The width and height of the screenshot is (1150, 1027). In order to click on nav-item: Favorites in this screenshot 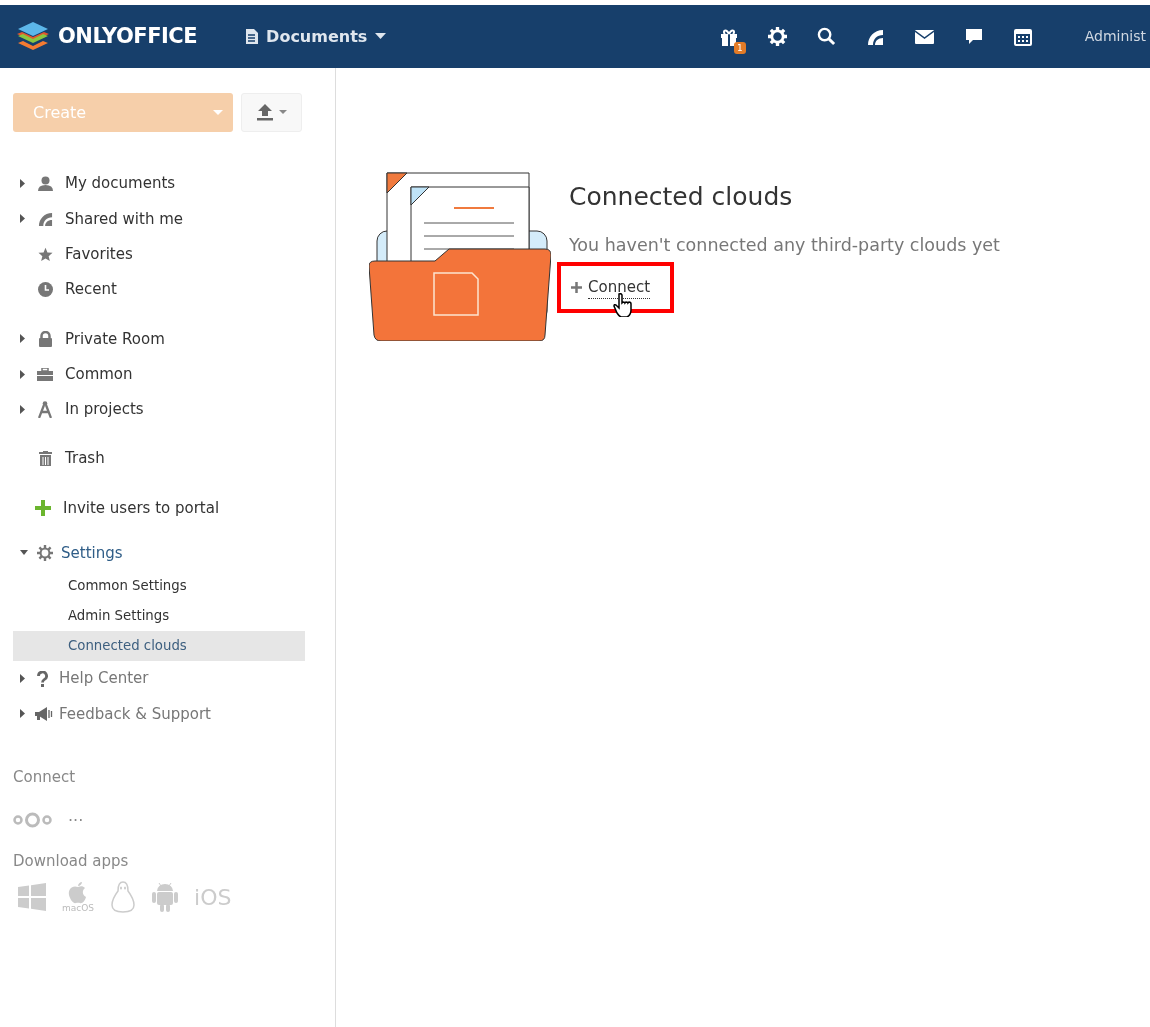, I will do `click(99, 254)`.